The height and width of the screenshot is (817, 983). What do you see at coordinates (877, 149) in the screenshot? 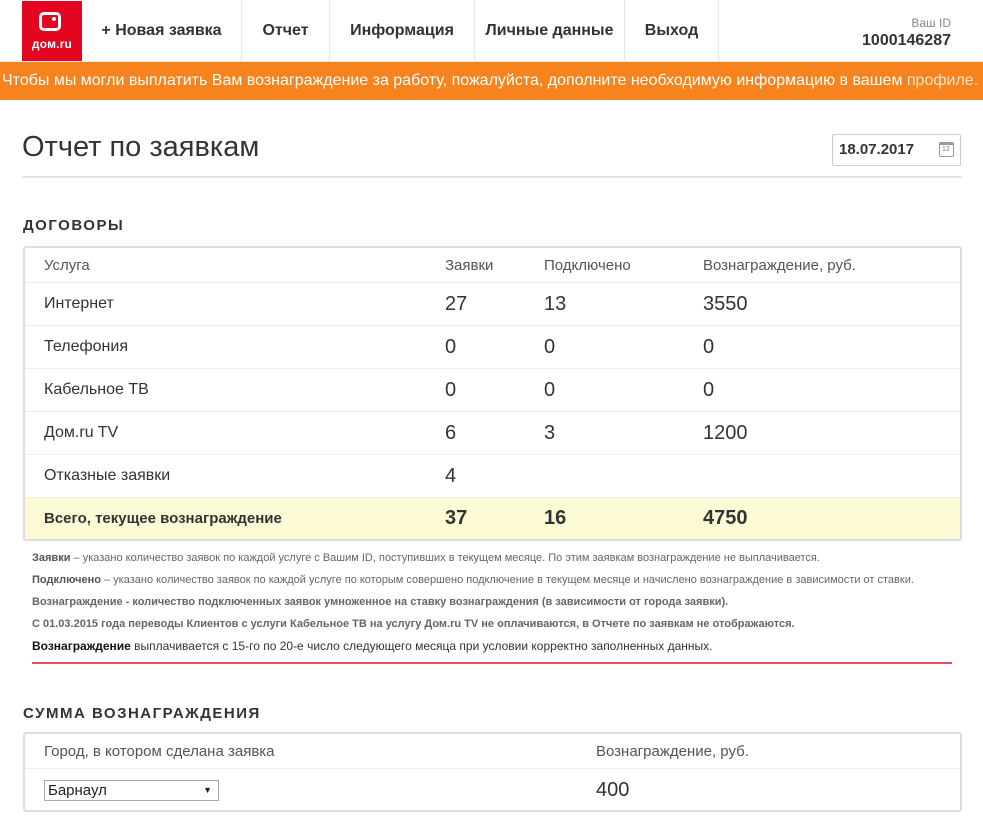
I see `date-value: 18.07.2017` at bounding box center [877, 149].